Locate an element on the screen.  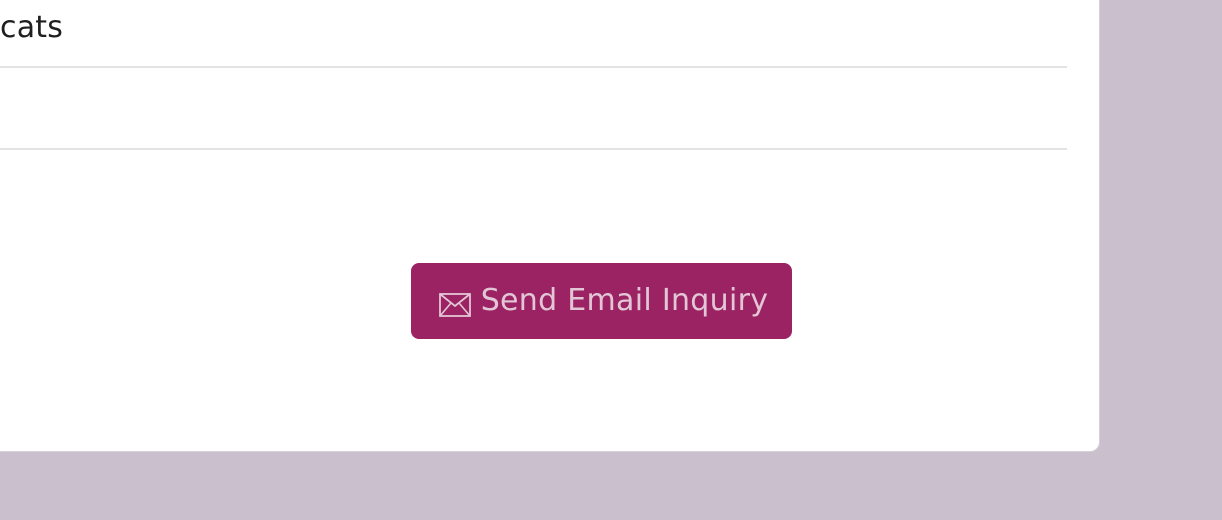
send-email-inquiry-label: Send Email Inquiry is located at coordinates (624, 300).